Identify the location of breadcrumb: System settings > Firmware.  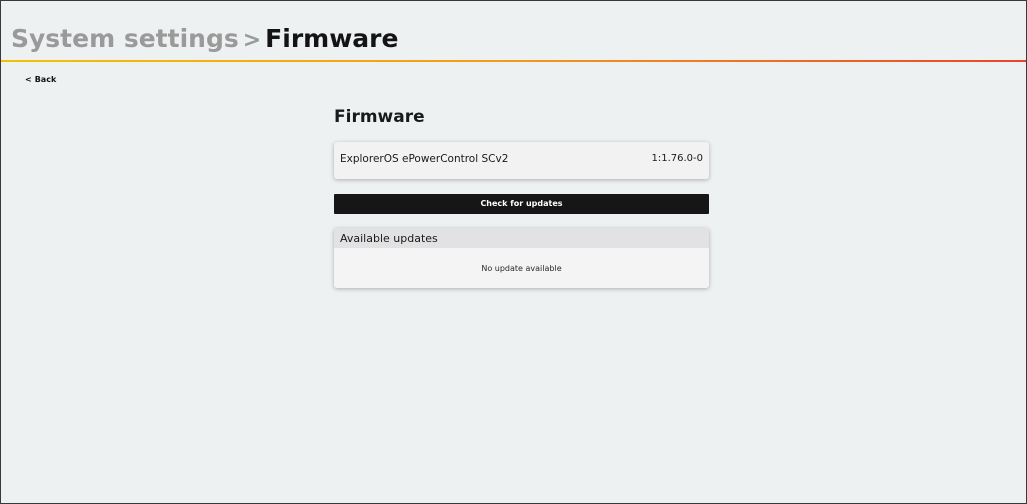
(204, 40).